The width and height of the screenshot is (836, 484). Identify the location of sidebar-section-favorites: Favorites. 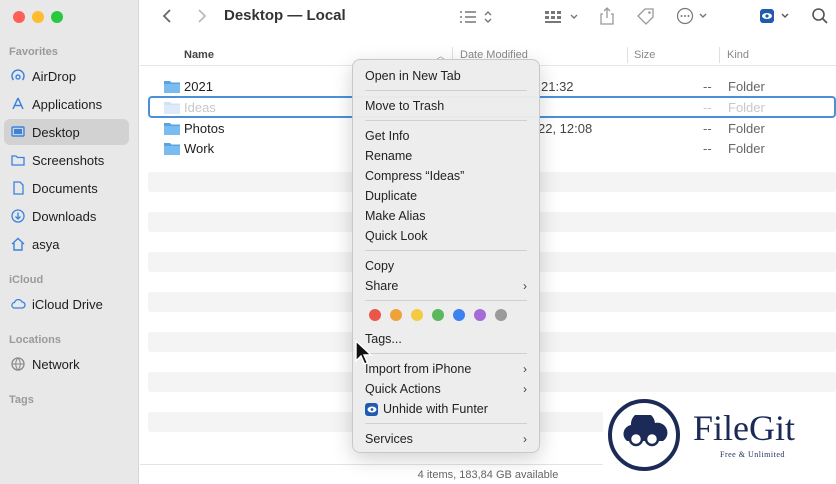
(33, 52).